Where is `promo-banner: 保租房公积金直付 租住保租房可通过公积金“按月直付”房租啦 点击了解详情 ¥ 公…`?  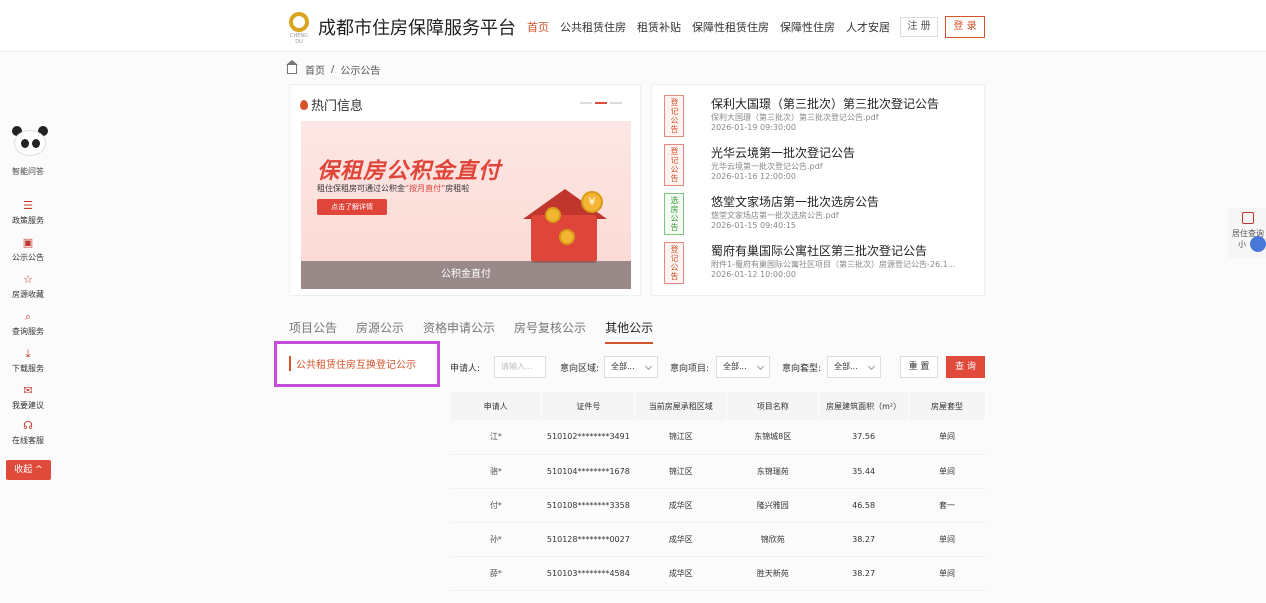
promo-banner: 保租房公积金直付 租住保租房可通过公积金“按月直付”房租啦 点击了解详情 ¥ 公… is located at coordinates (466, 205).